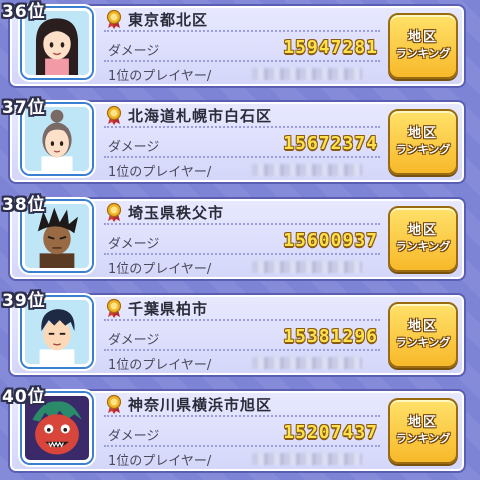 This screenshot has width=480, height=480. What do you see at coordinates (24, 397) in the screenshot?
I see `rank-label: 40位` at bounding box center [24, 397].